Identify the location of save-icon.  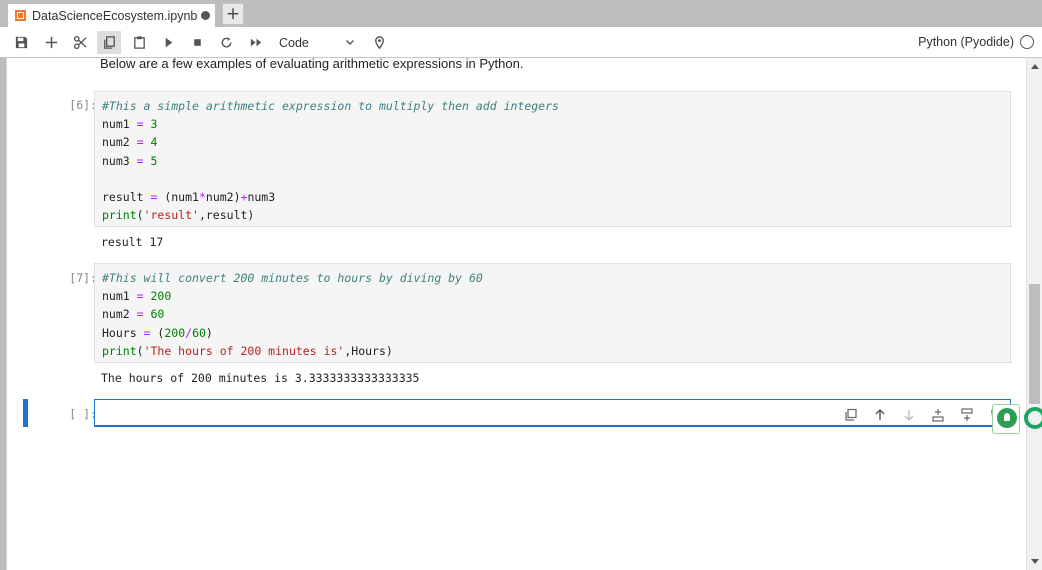
(21, 42).